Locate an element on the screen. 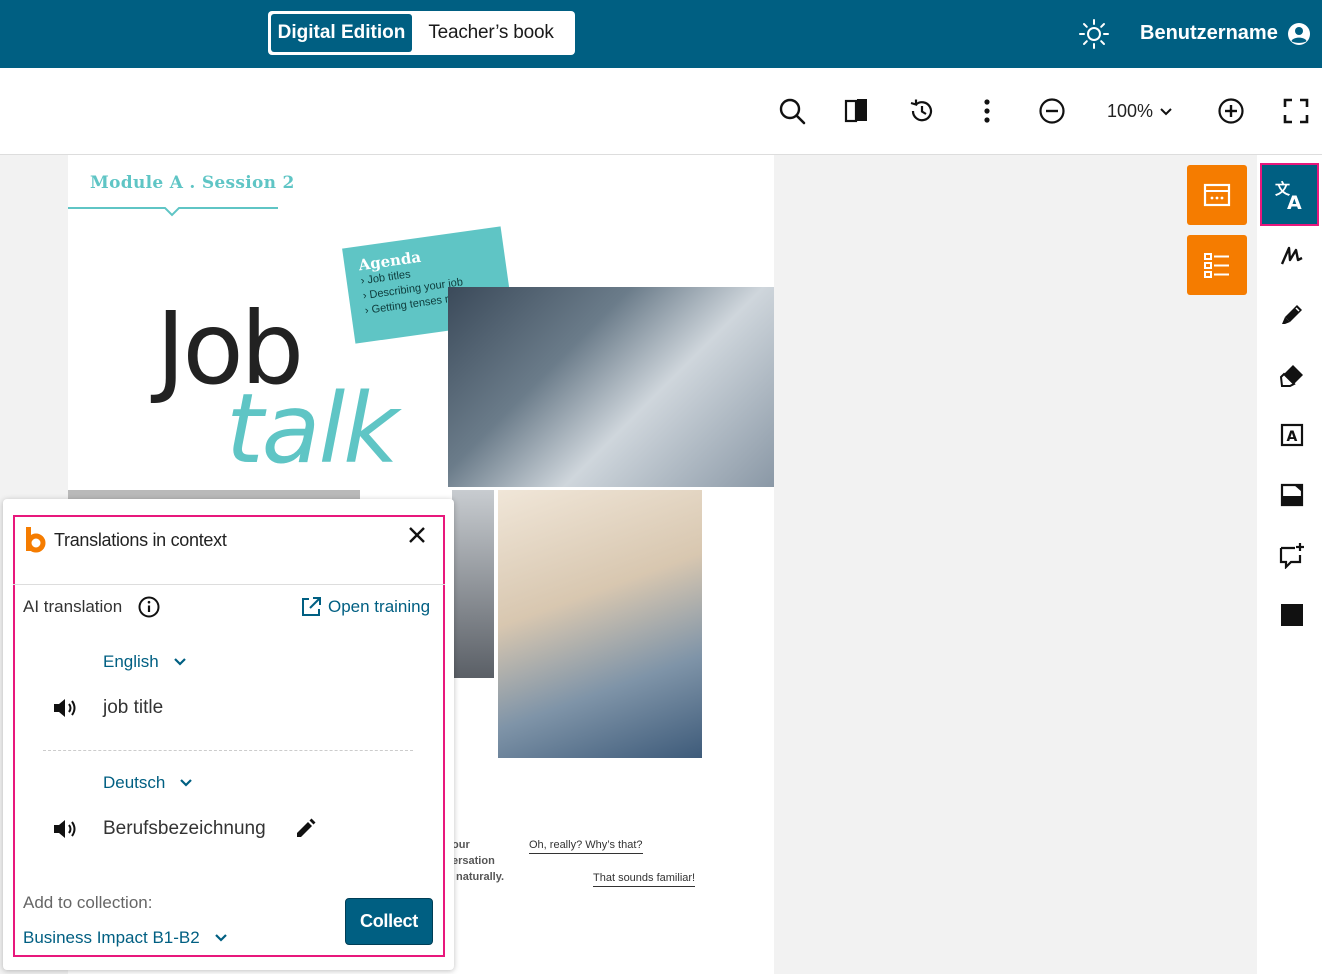  book-pages-icon is located at coordinates (857, 111).